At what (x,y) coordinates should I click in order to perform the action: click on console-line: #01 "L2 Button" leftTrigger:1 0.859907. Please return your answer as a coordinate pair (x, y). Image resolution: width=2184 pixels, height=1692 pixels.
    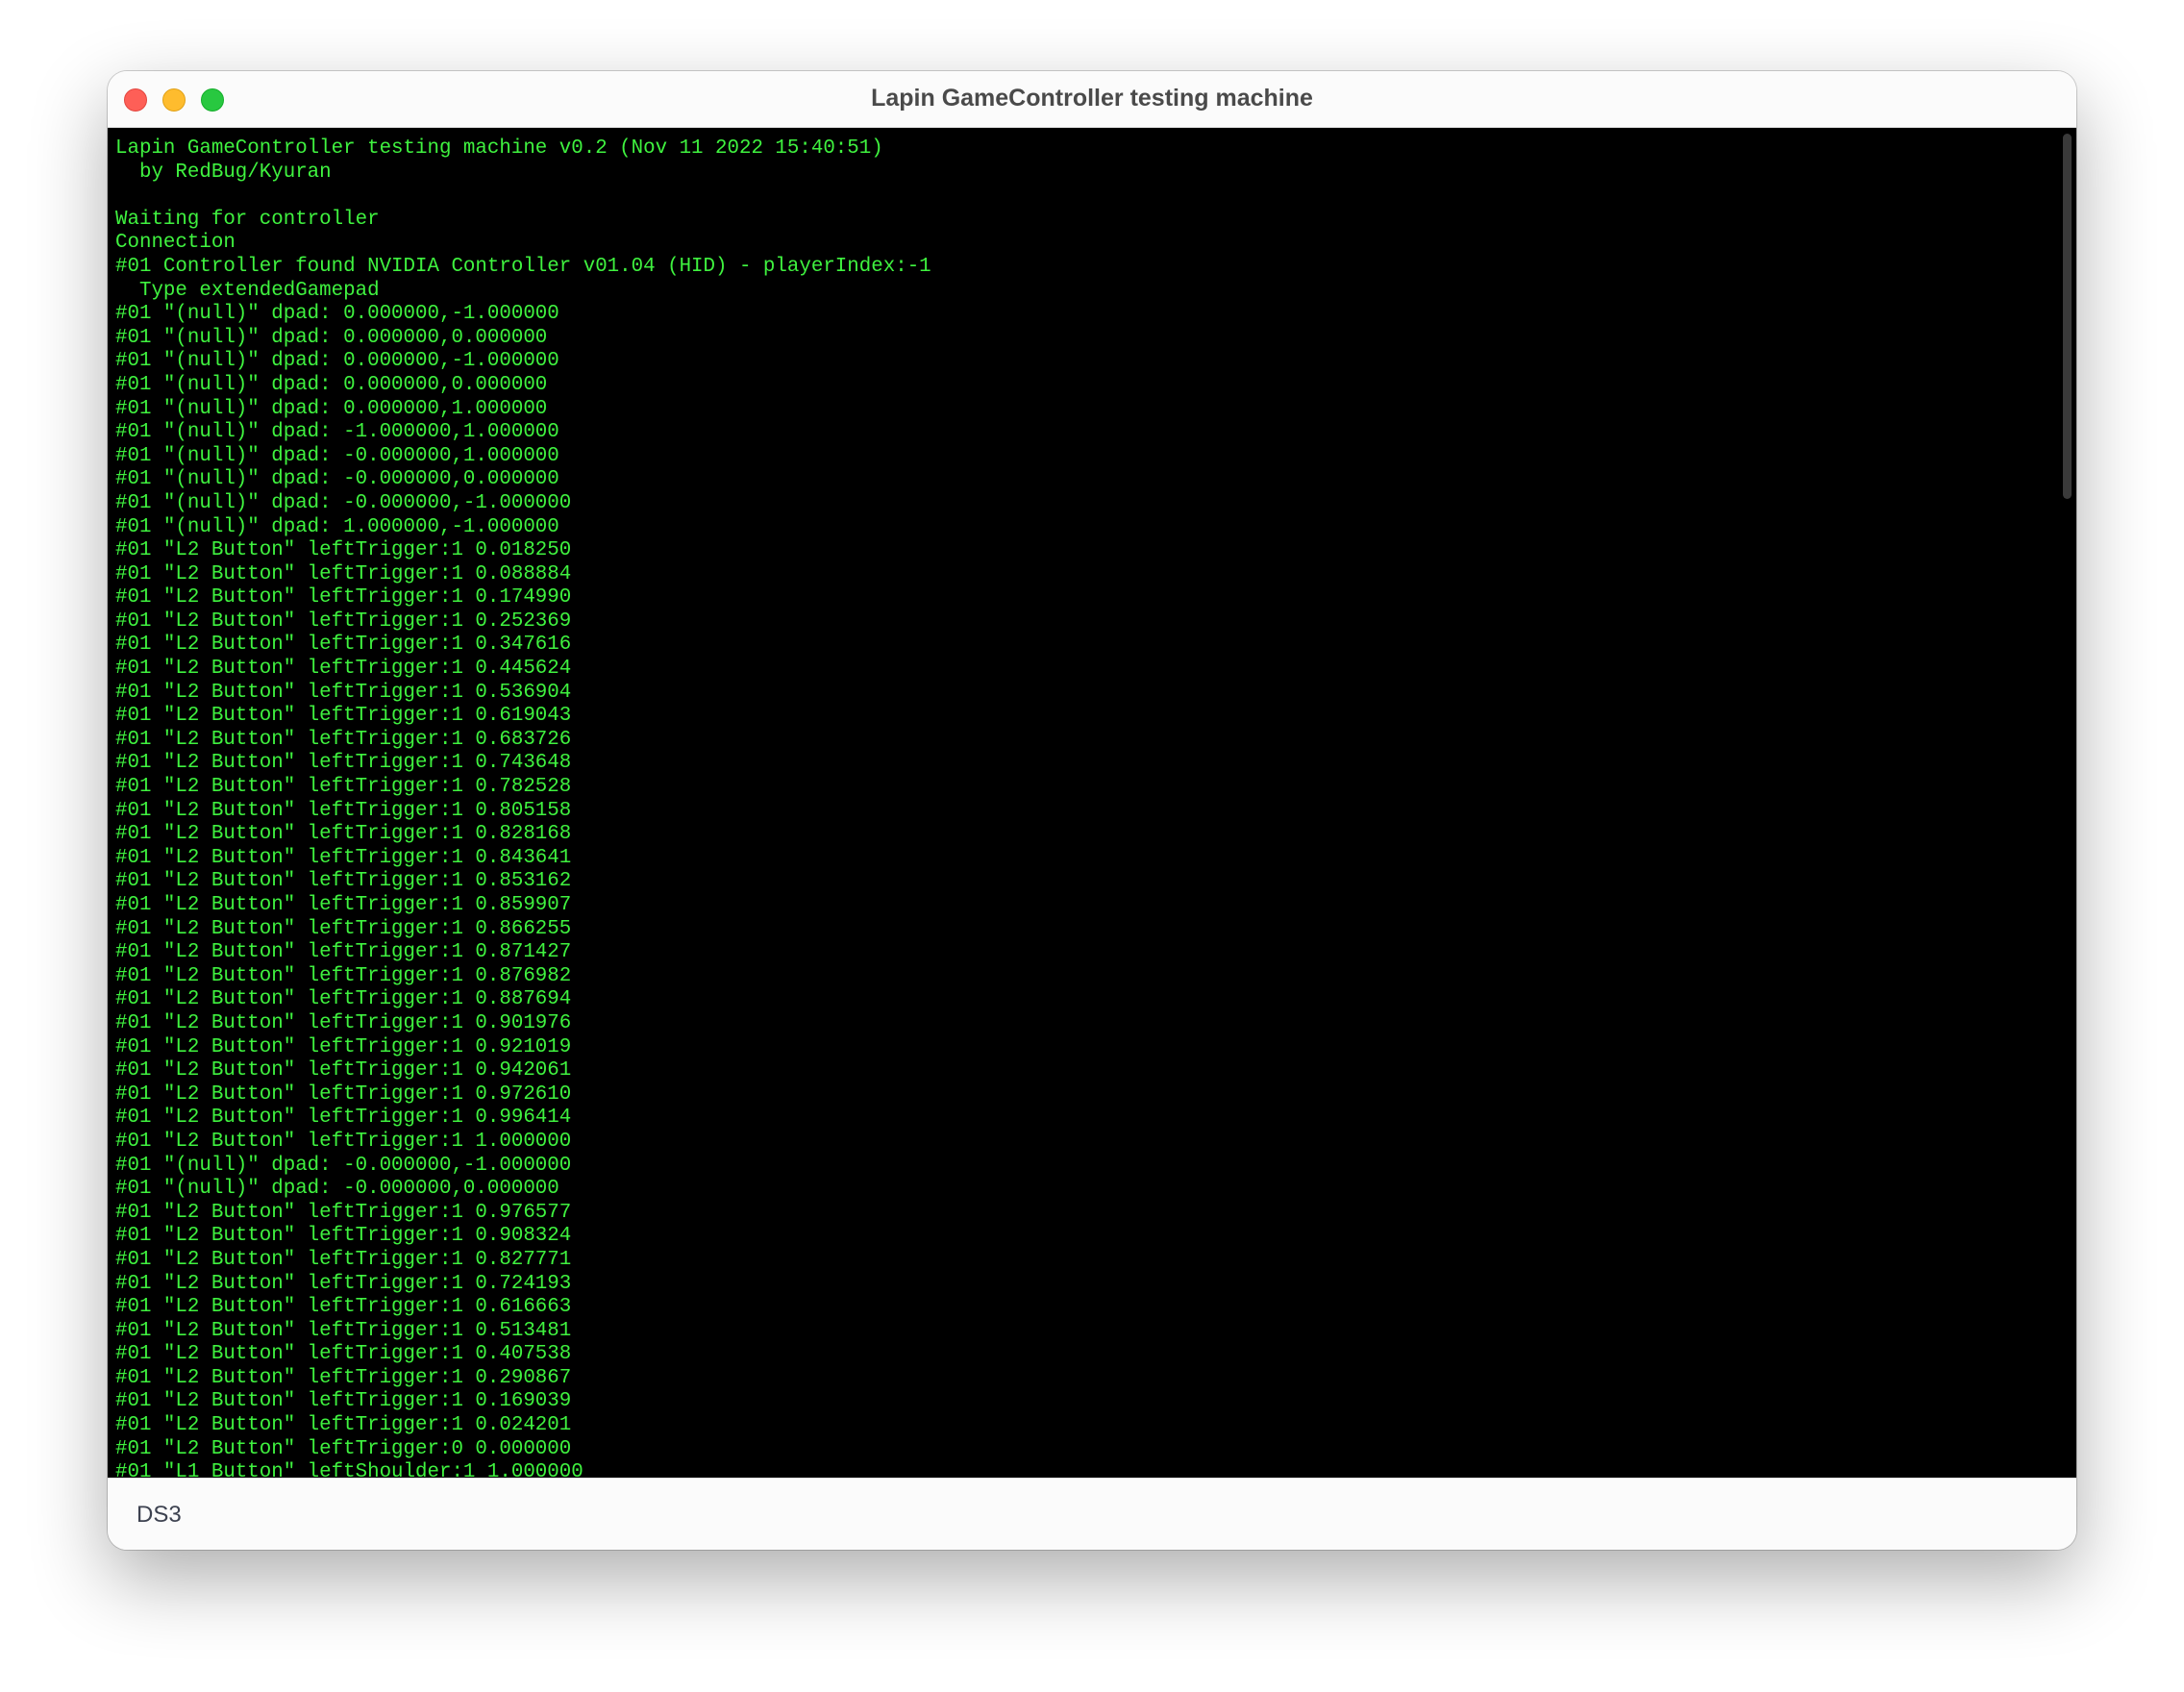
    Looking at the image, I should click on (344, 905).